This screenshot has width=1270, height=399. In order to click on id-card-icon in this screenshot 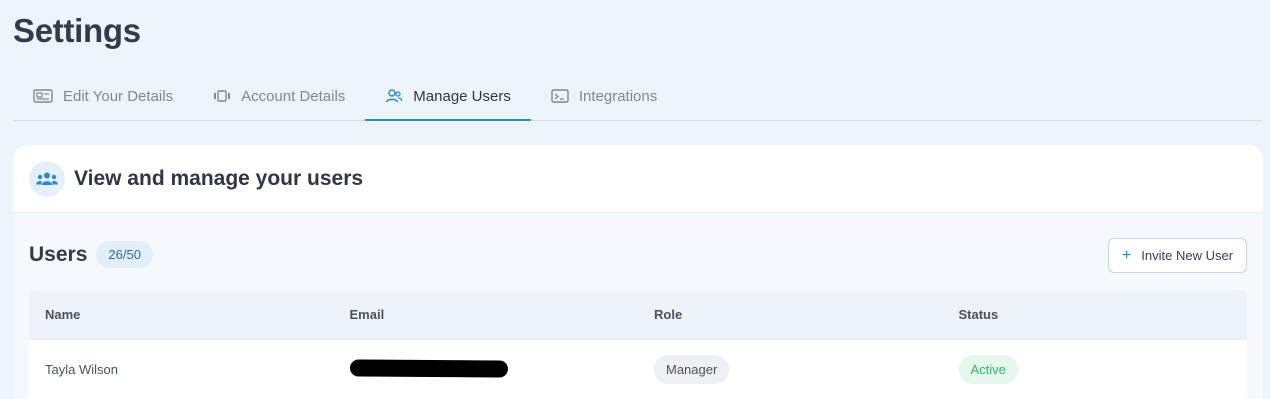, I will do `click(43, 96)`.